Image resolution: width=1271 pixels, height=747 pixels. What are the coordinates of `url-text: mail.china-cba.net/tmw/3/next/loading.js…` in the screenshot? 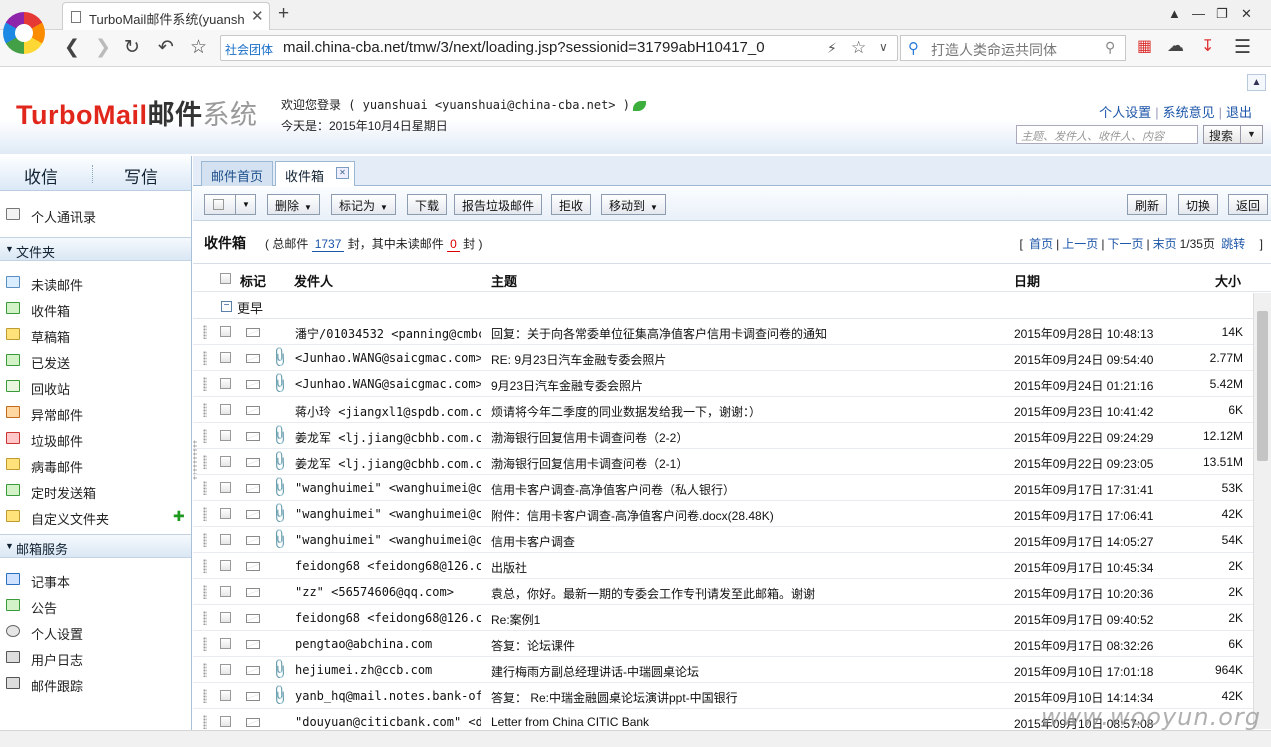 It's located at (548, 47).